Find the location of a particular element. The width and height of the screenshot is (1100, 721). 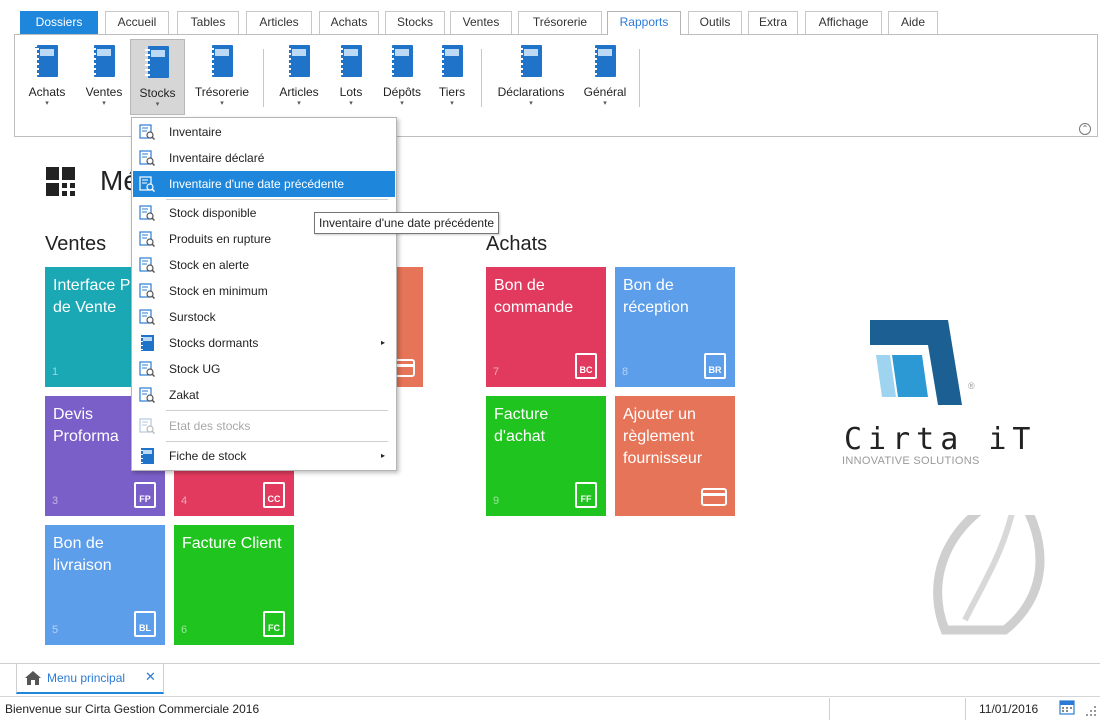

status-separator is located at coordinates (829, 709).